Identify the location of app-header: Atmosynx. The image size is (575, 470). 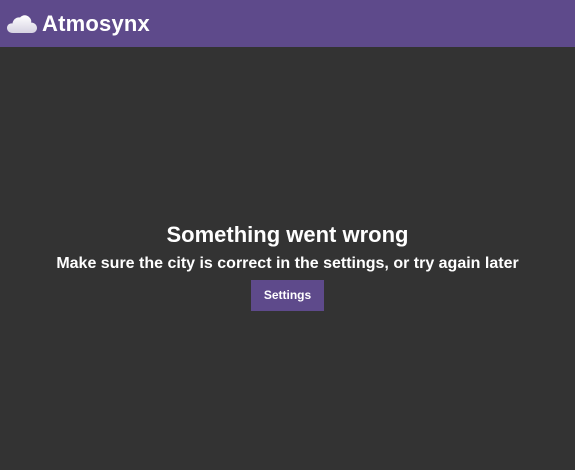
(287, 23).